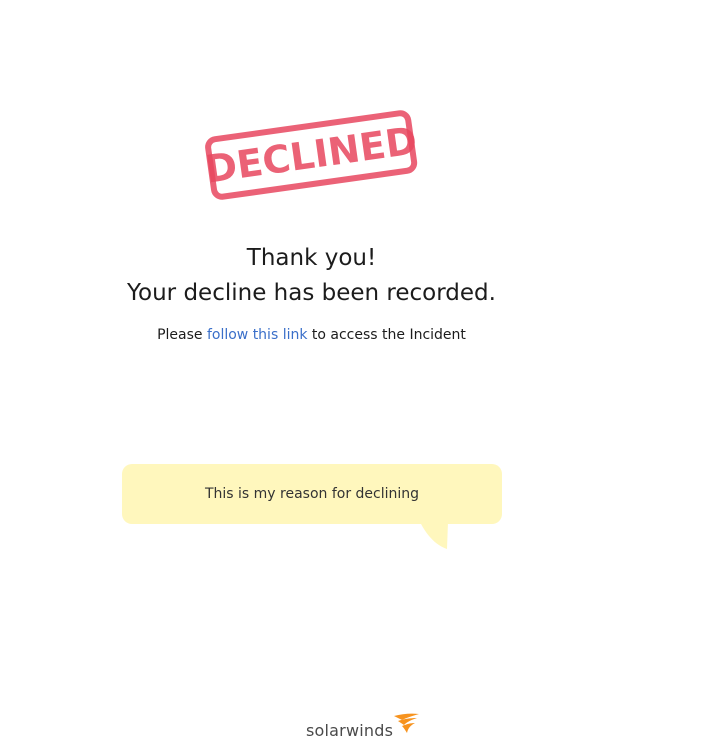 This screenshot has height=753, width=726. What do you see at coordinates (434, 535) in the screenshot?
I see `speech-bubble-tail` at bounding box center [434, 535].